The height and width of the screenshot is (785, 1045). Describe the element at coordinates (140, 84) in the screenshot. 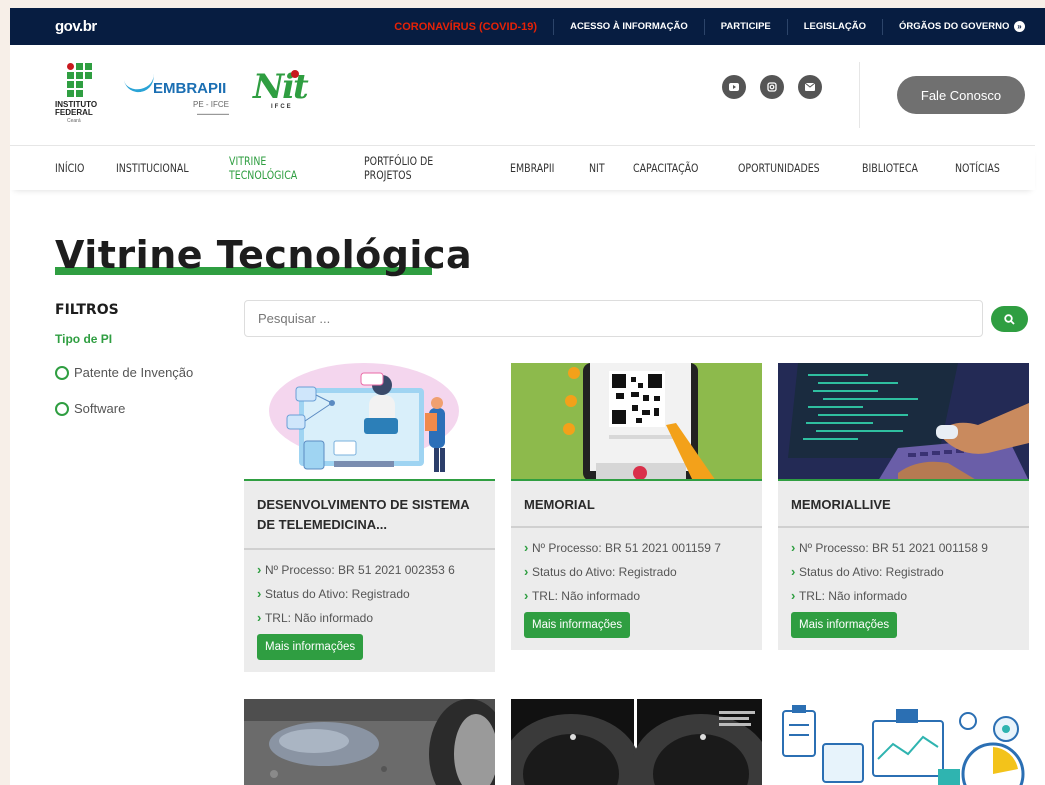

I see `embrapii-swoosh` at that location.